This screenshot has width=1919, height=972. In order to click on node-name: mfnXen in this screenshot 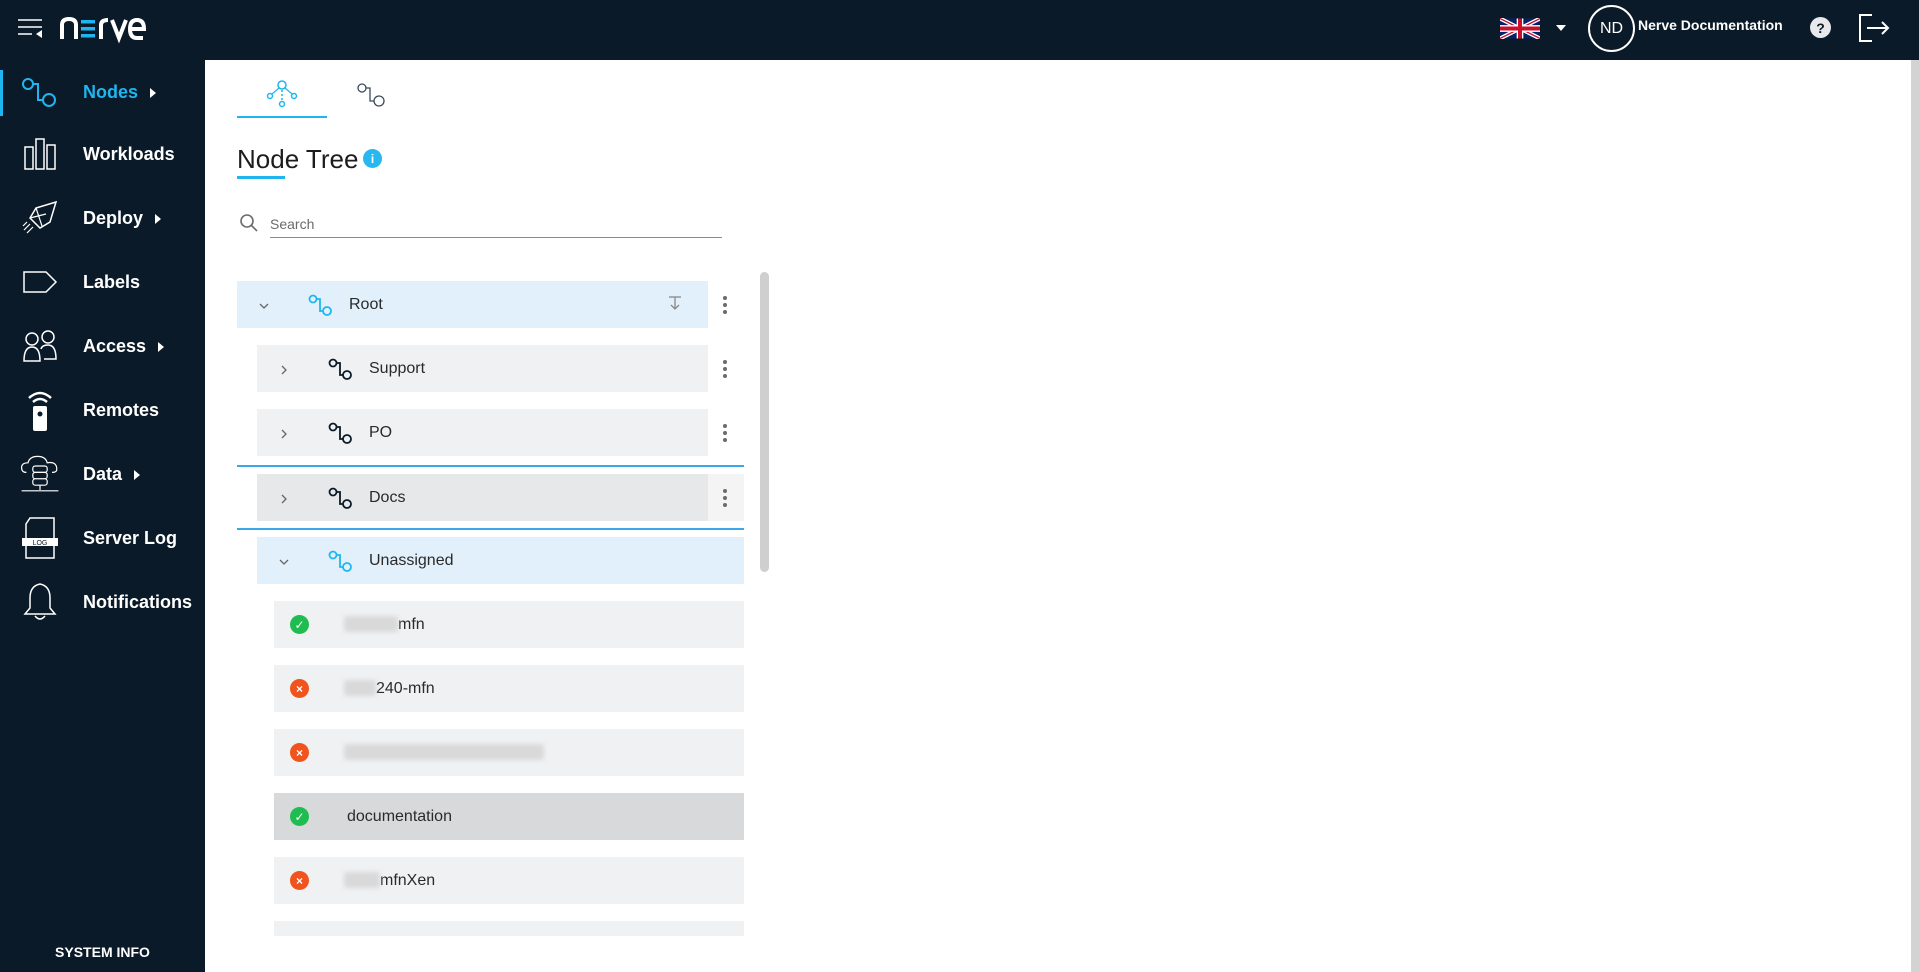, I will do `click(389, 881)`.